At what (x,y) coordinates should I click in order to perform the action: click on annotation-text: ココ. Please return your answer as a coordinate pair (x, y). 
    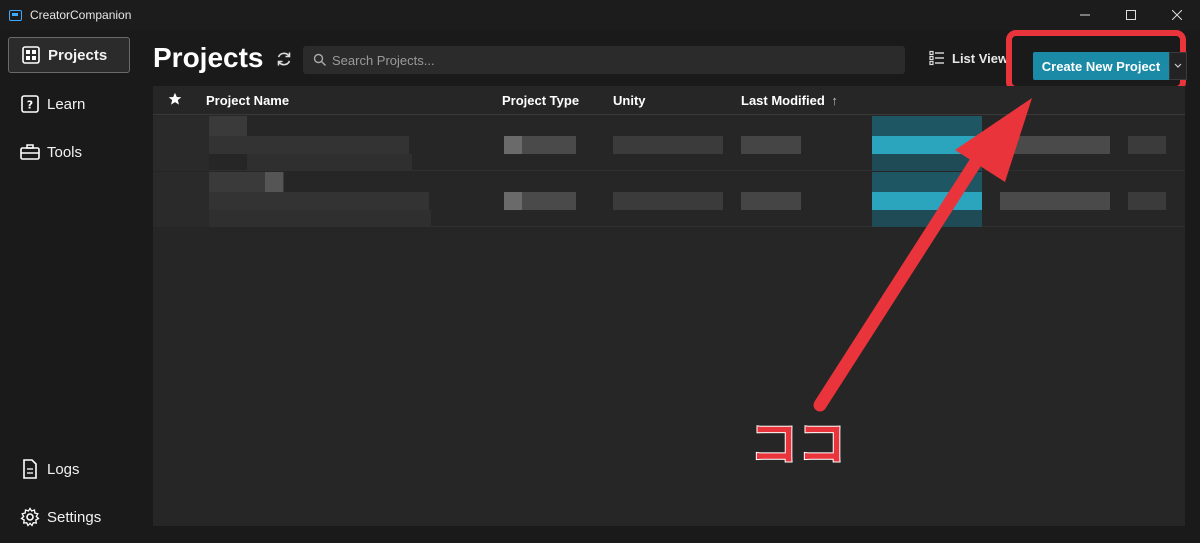
    Looking at the image, I should click on (798, 444).